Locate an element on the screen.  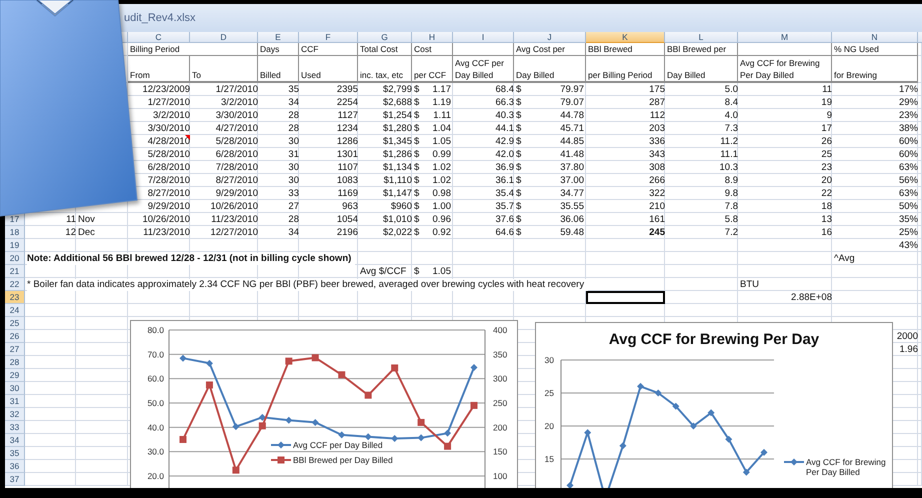
column-header: N is located at coordinates (875, 37).